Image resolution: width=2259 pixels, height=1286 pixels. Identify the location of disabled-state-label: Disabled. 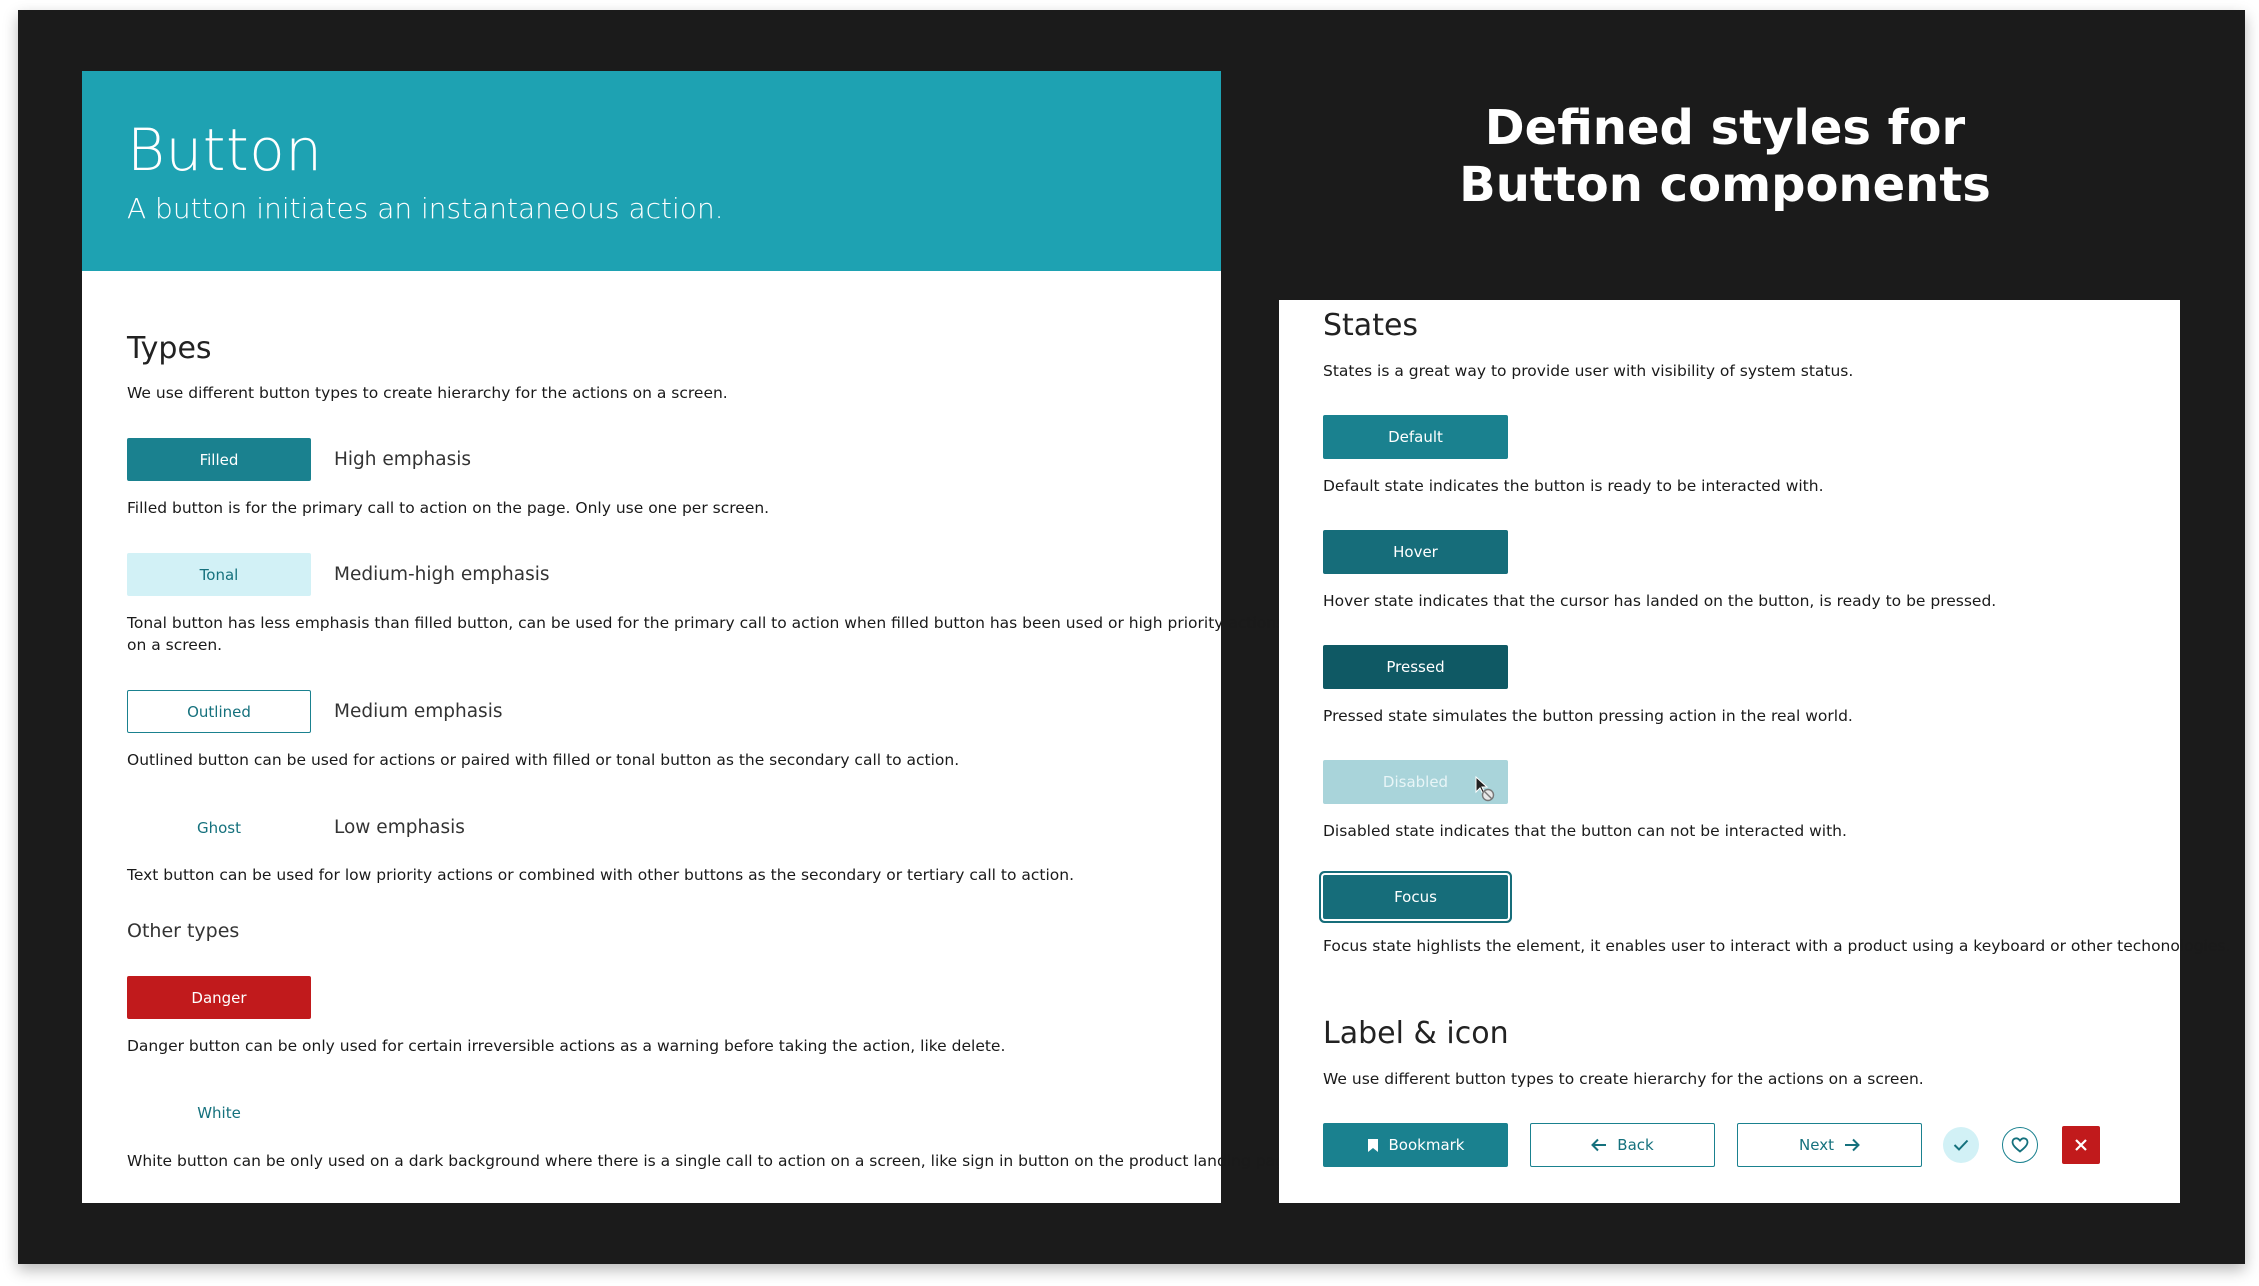
(1415, 782).